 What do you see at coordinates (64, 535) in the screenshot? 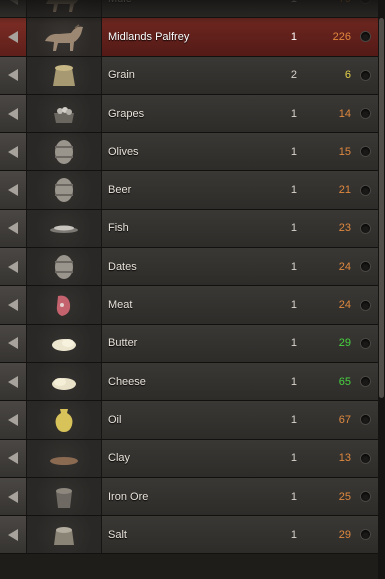
I see `salt-sack-icon` at bounding box center [64, 535].